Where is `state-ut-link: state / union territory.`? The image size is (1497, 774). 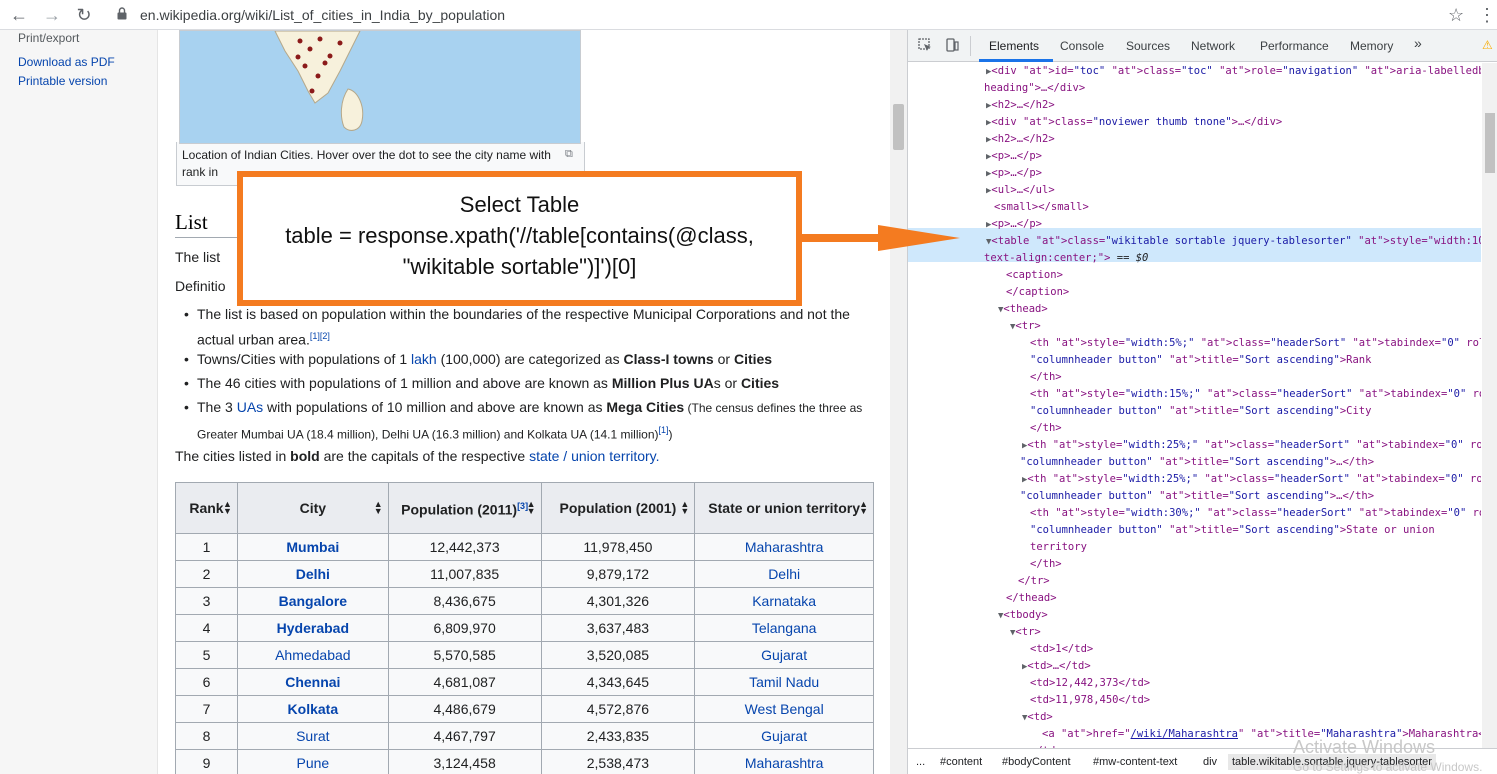 state-ut-link: state / union territory. is located at coordinates (594, 456).